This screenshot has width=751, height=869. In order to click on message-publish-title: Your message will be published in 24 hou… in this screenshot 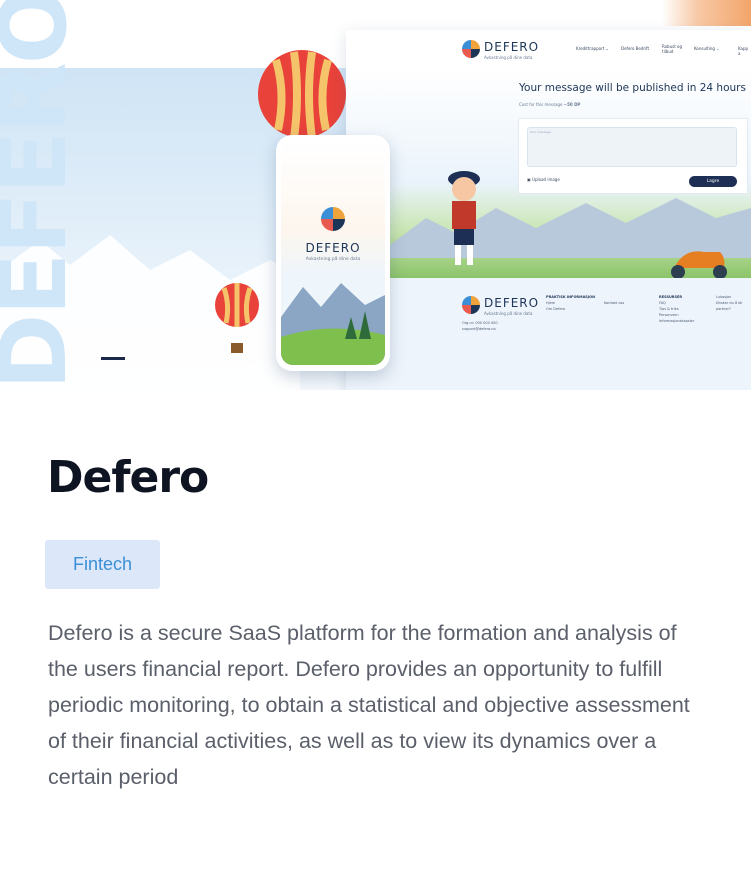, I will do `click(632, 88)`.